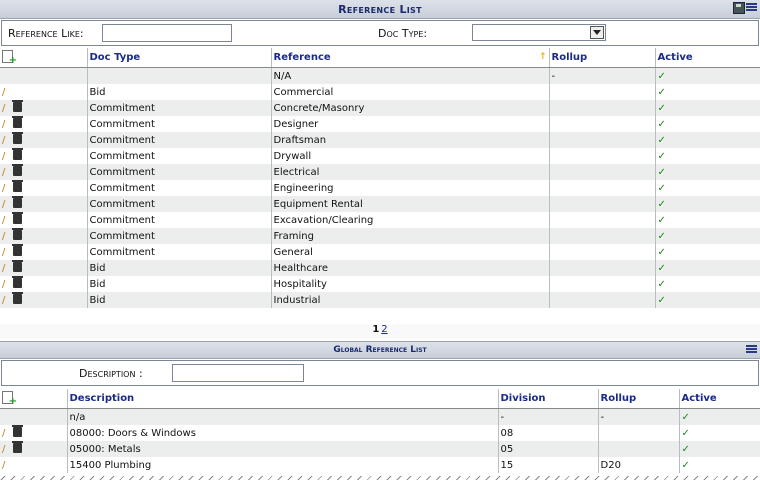  I want to click on description-cell: 08000: Doors & Windows, so click(282, 433).